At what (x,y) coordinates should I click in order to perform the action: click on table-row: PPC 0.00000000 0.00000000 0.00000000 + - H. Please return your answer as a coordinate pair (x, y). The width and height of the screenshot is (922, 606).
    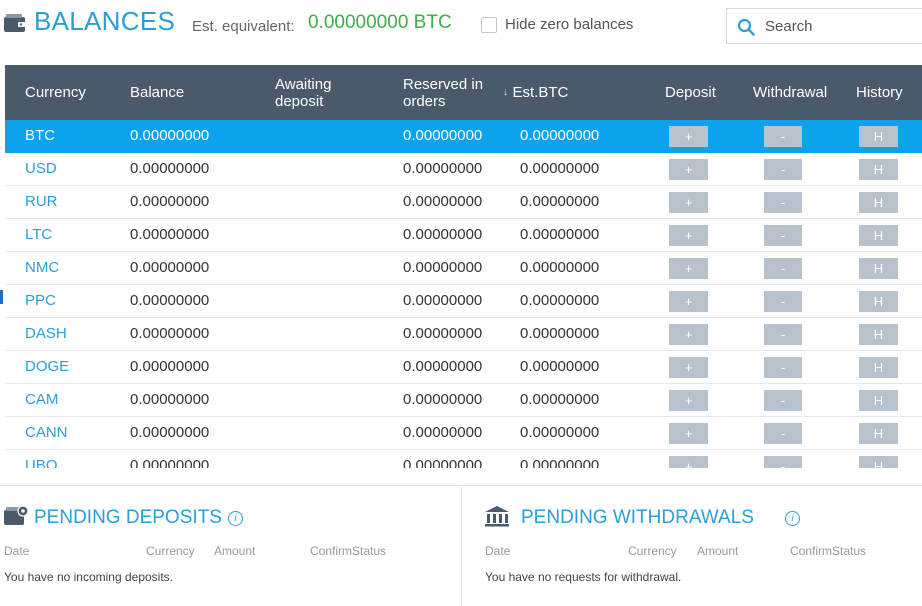
    Looking at the image, I should click on (463, 301).